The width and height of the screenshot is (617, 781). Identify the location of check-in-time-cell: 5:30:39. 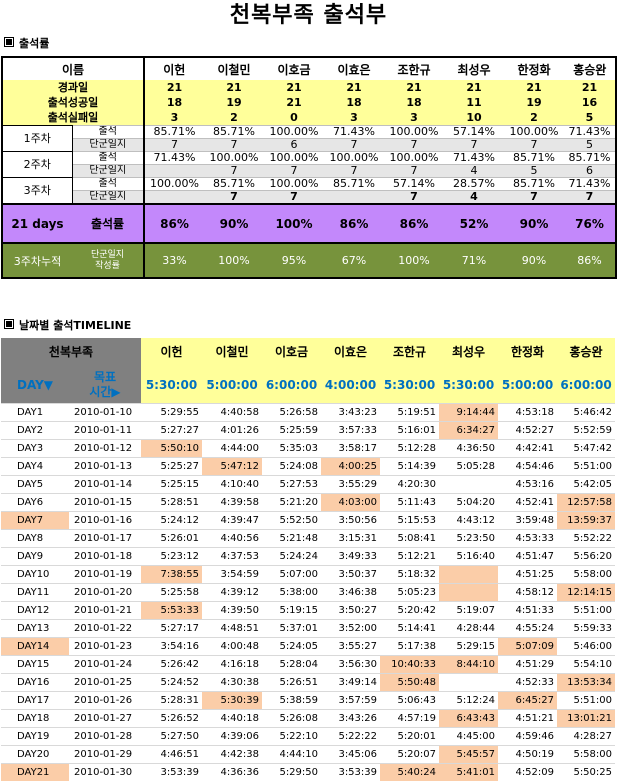
(232, 701).